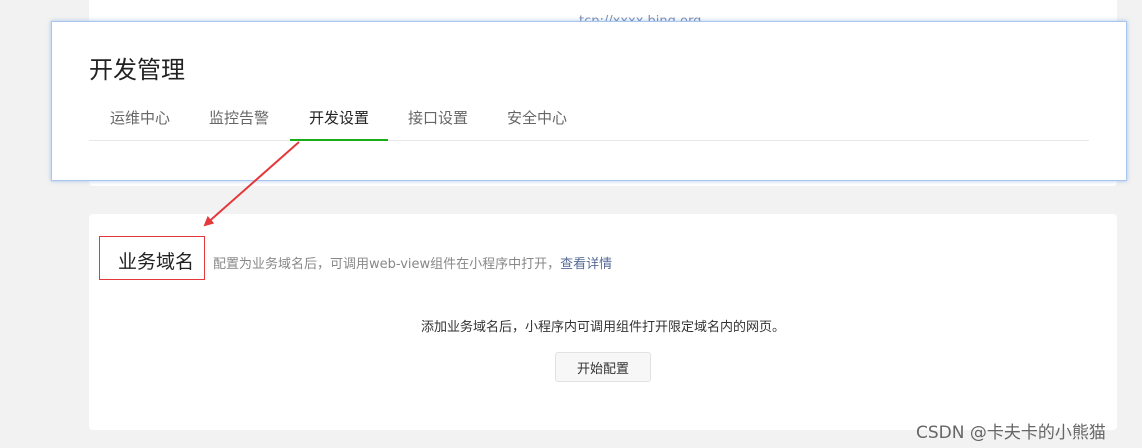  Describe the element at coordinates (586, 264) in the screenshot. I see `view-details-link: 查看详情` at that location.